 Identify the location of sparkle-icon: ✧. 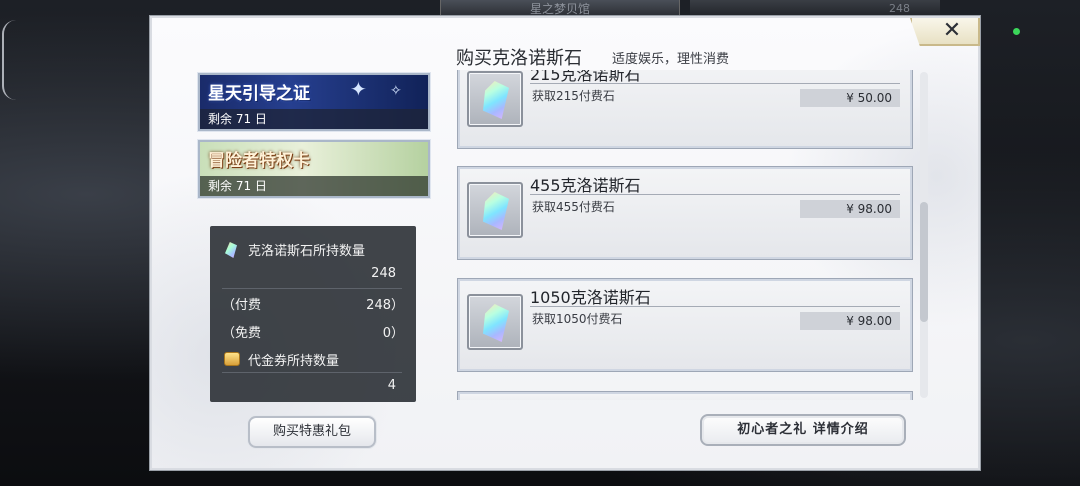
(396, 91).